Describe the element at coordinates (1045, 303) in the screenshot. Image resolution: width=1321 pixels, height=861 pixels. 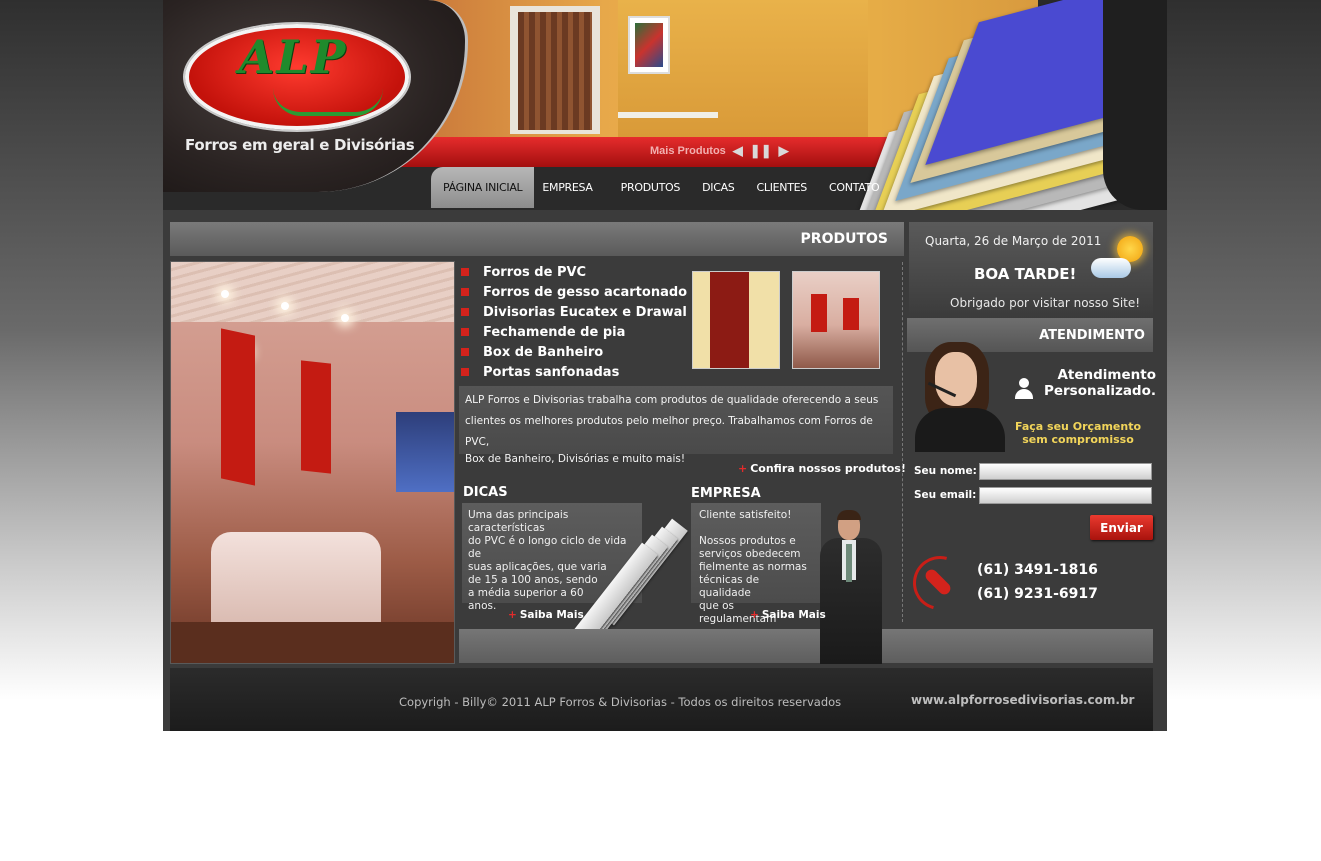
I see `thanks-message: Obrigado por visitar nosso Site!` at that location.